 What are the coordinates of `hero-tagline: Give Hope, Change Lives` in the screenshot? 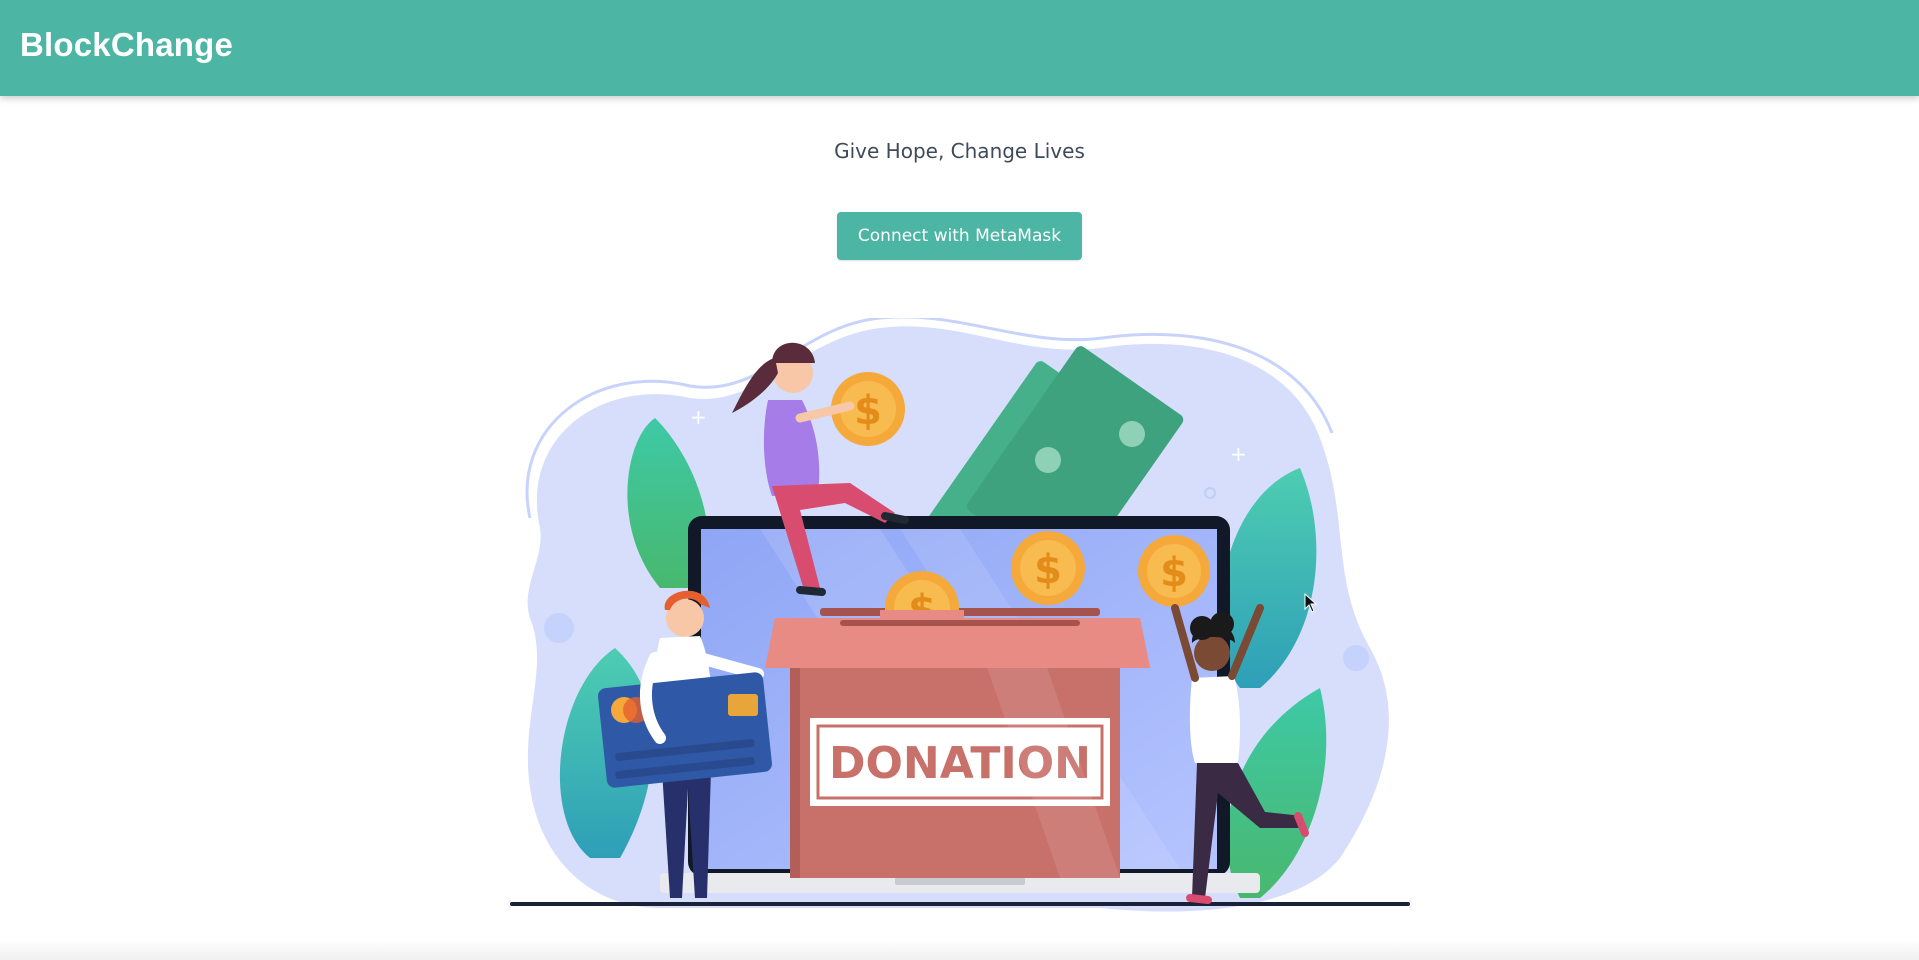 It's located at (959, 151).